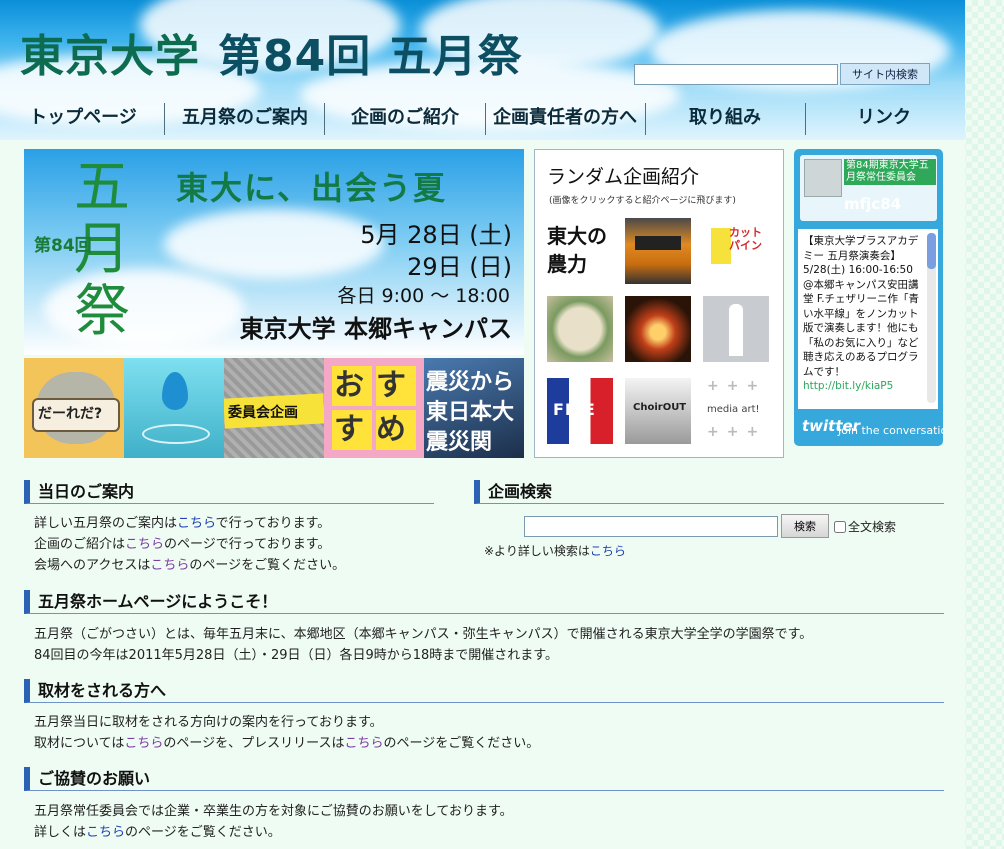 The height and width of the screenshot is (849, 1004). I want to click on site-title: 東京大学第84回 五月祭, so click(271, 52).